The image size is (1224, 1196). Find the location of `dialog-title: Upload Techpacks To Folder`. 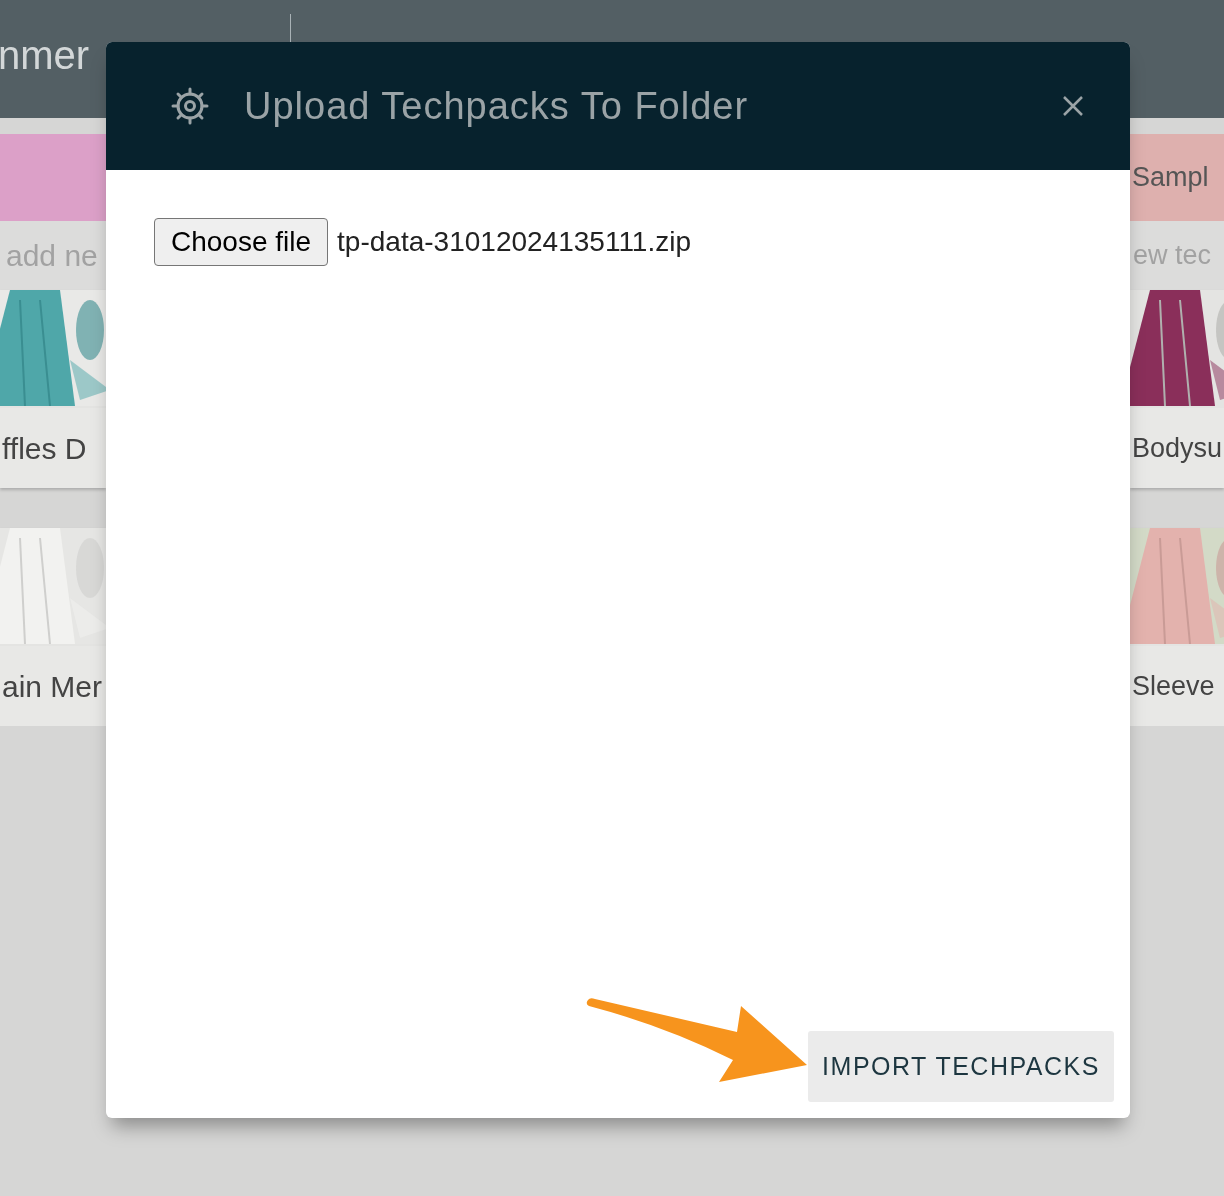

dialog-title: Upload Techpacks To Folder is located at coordinates (497, 106).